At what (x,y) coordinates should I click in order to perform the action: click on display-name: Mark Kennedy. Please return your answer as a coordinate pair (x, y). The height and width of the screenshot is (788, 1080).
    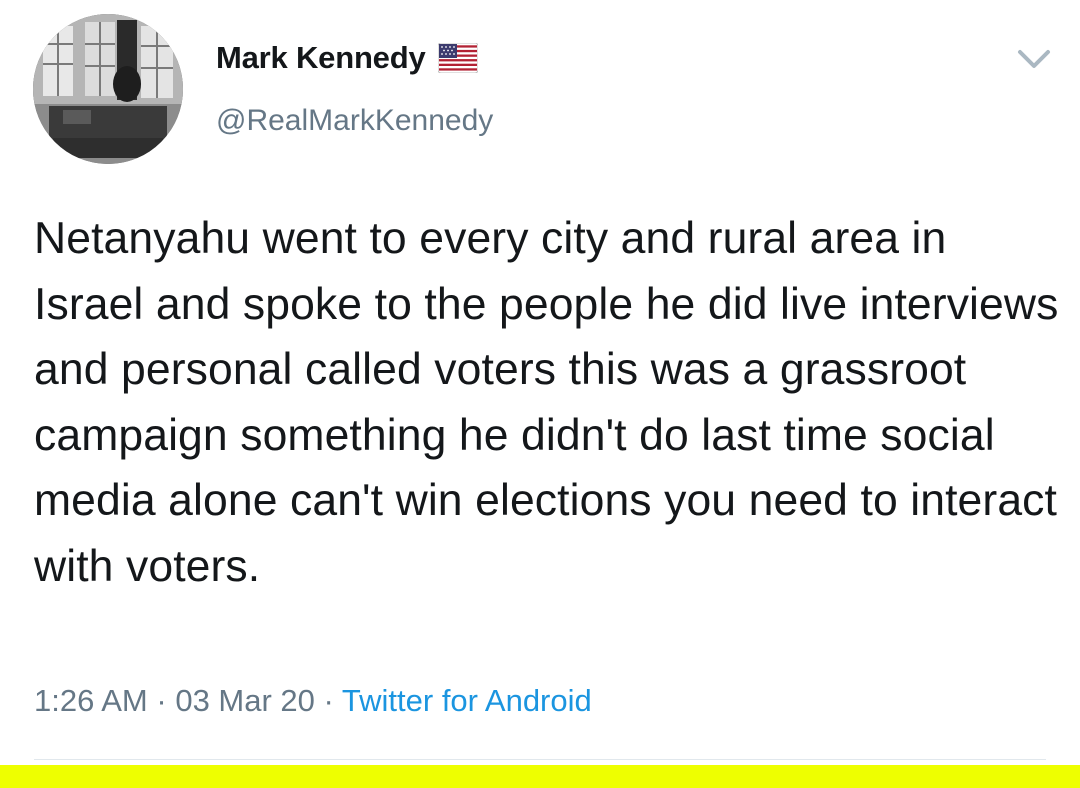
    Looking at the image, I should click on (321, 58).